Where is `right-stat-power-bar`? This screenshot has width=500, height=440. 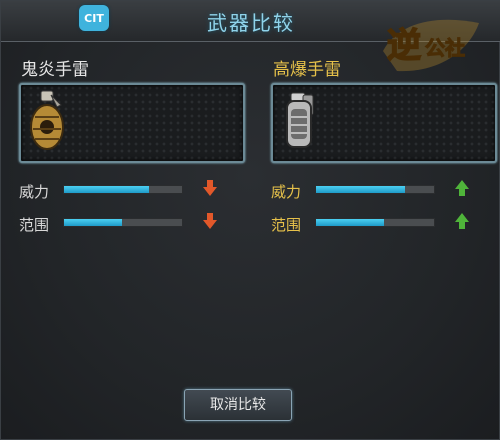 right-stat-power-bar is located at coordinates (375, 189).